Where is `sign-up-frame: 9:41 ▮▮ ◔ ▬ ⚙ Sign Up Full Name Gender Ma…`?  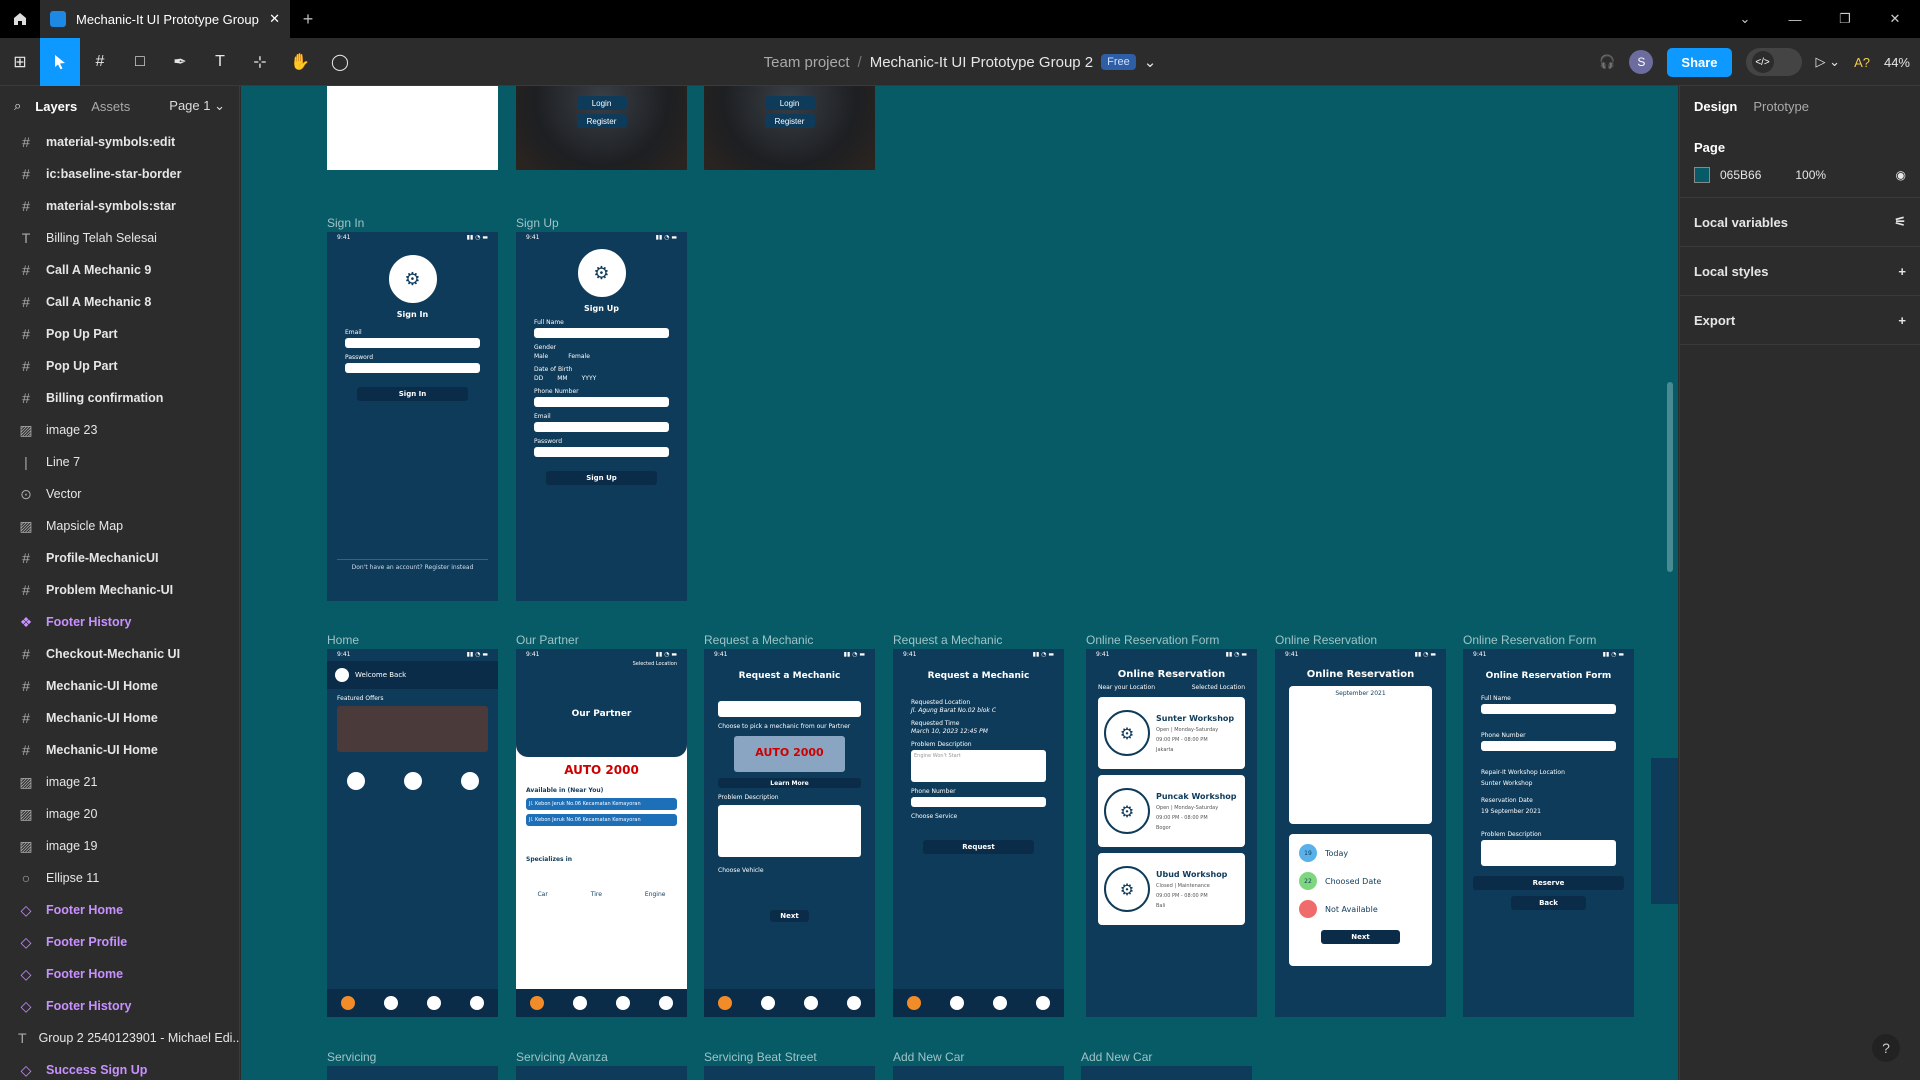 sign-up-frame: 9:41 ▮▮ ◔ ▬ ⚙ Sign Up Full Name Gender Ma… is located at coordinates (601, 416).